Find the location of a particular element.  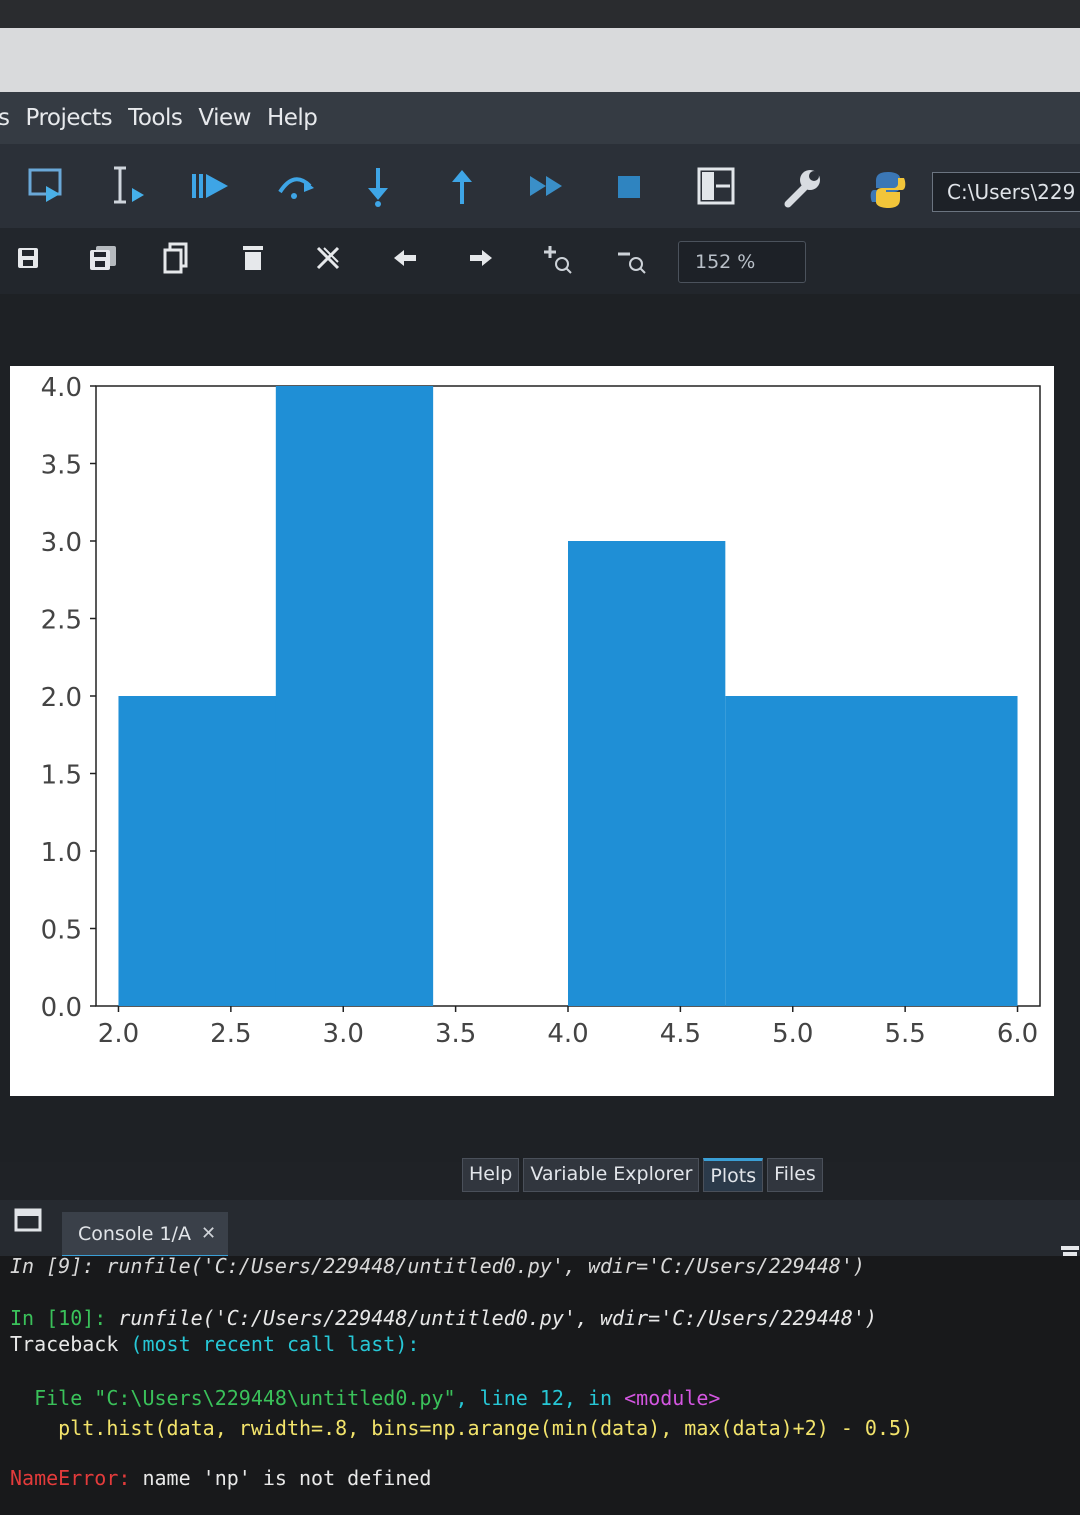

x-tick-label: 2.5 is located at coordinates (230, 1034).